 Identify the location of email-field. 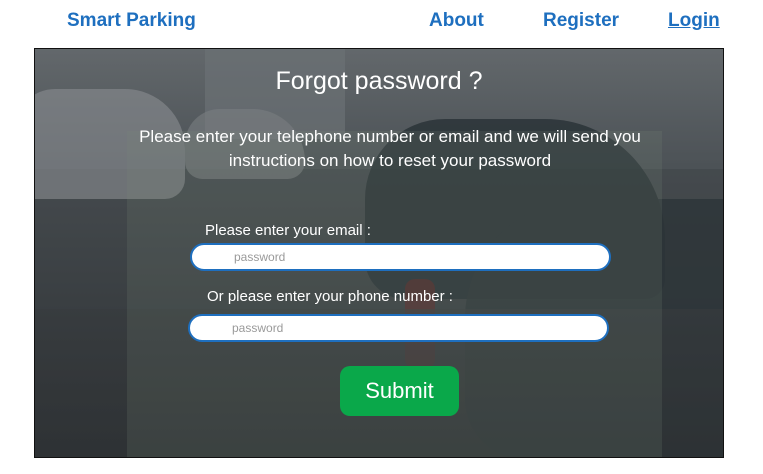
(400, 257).